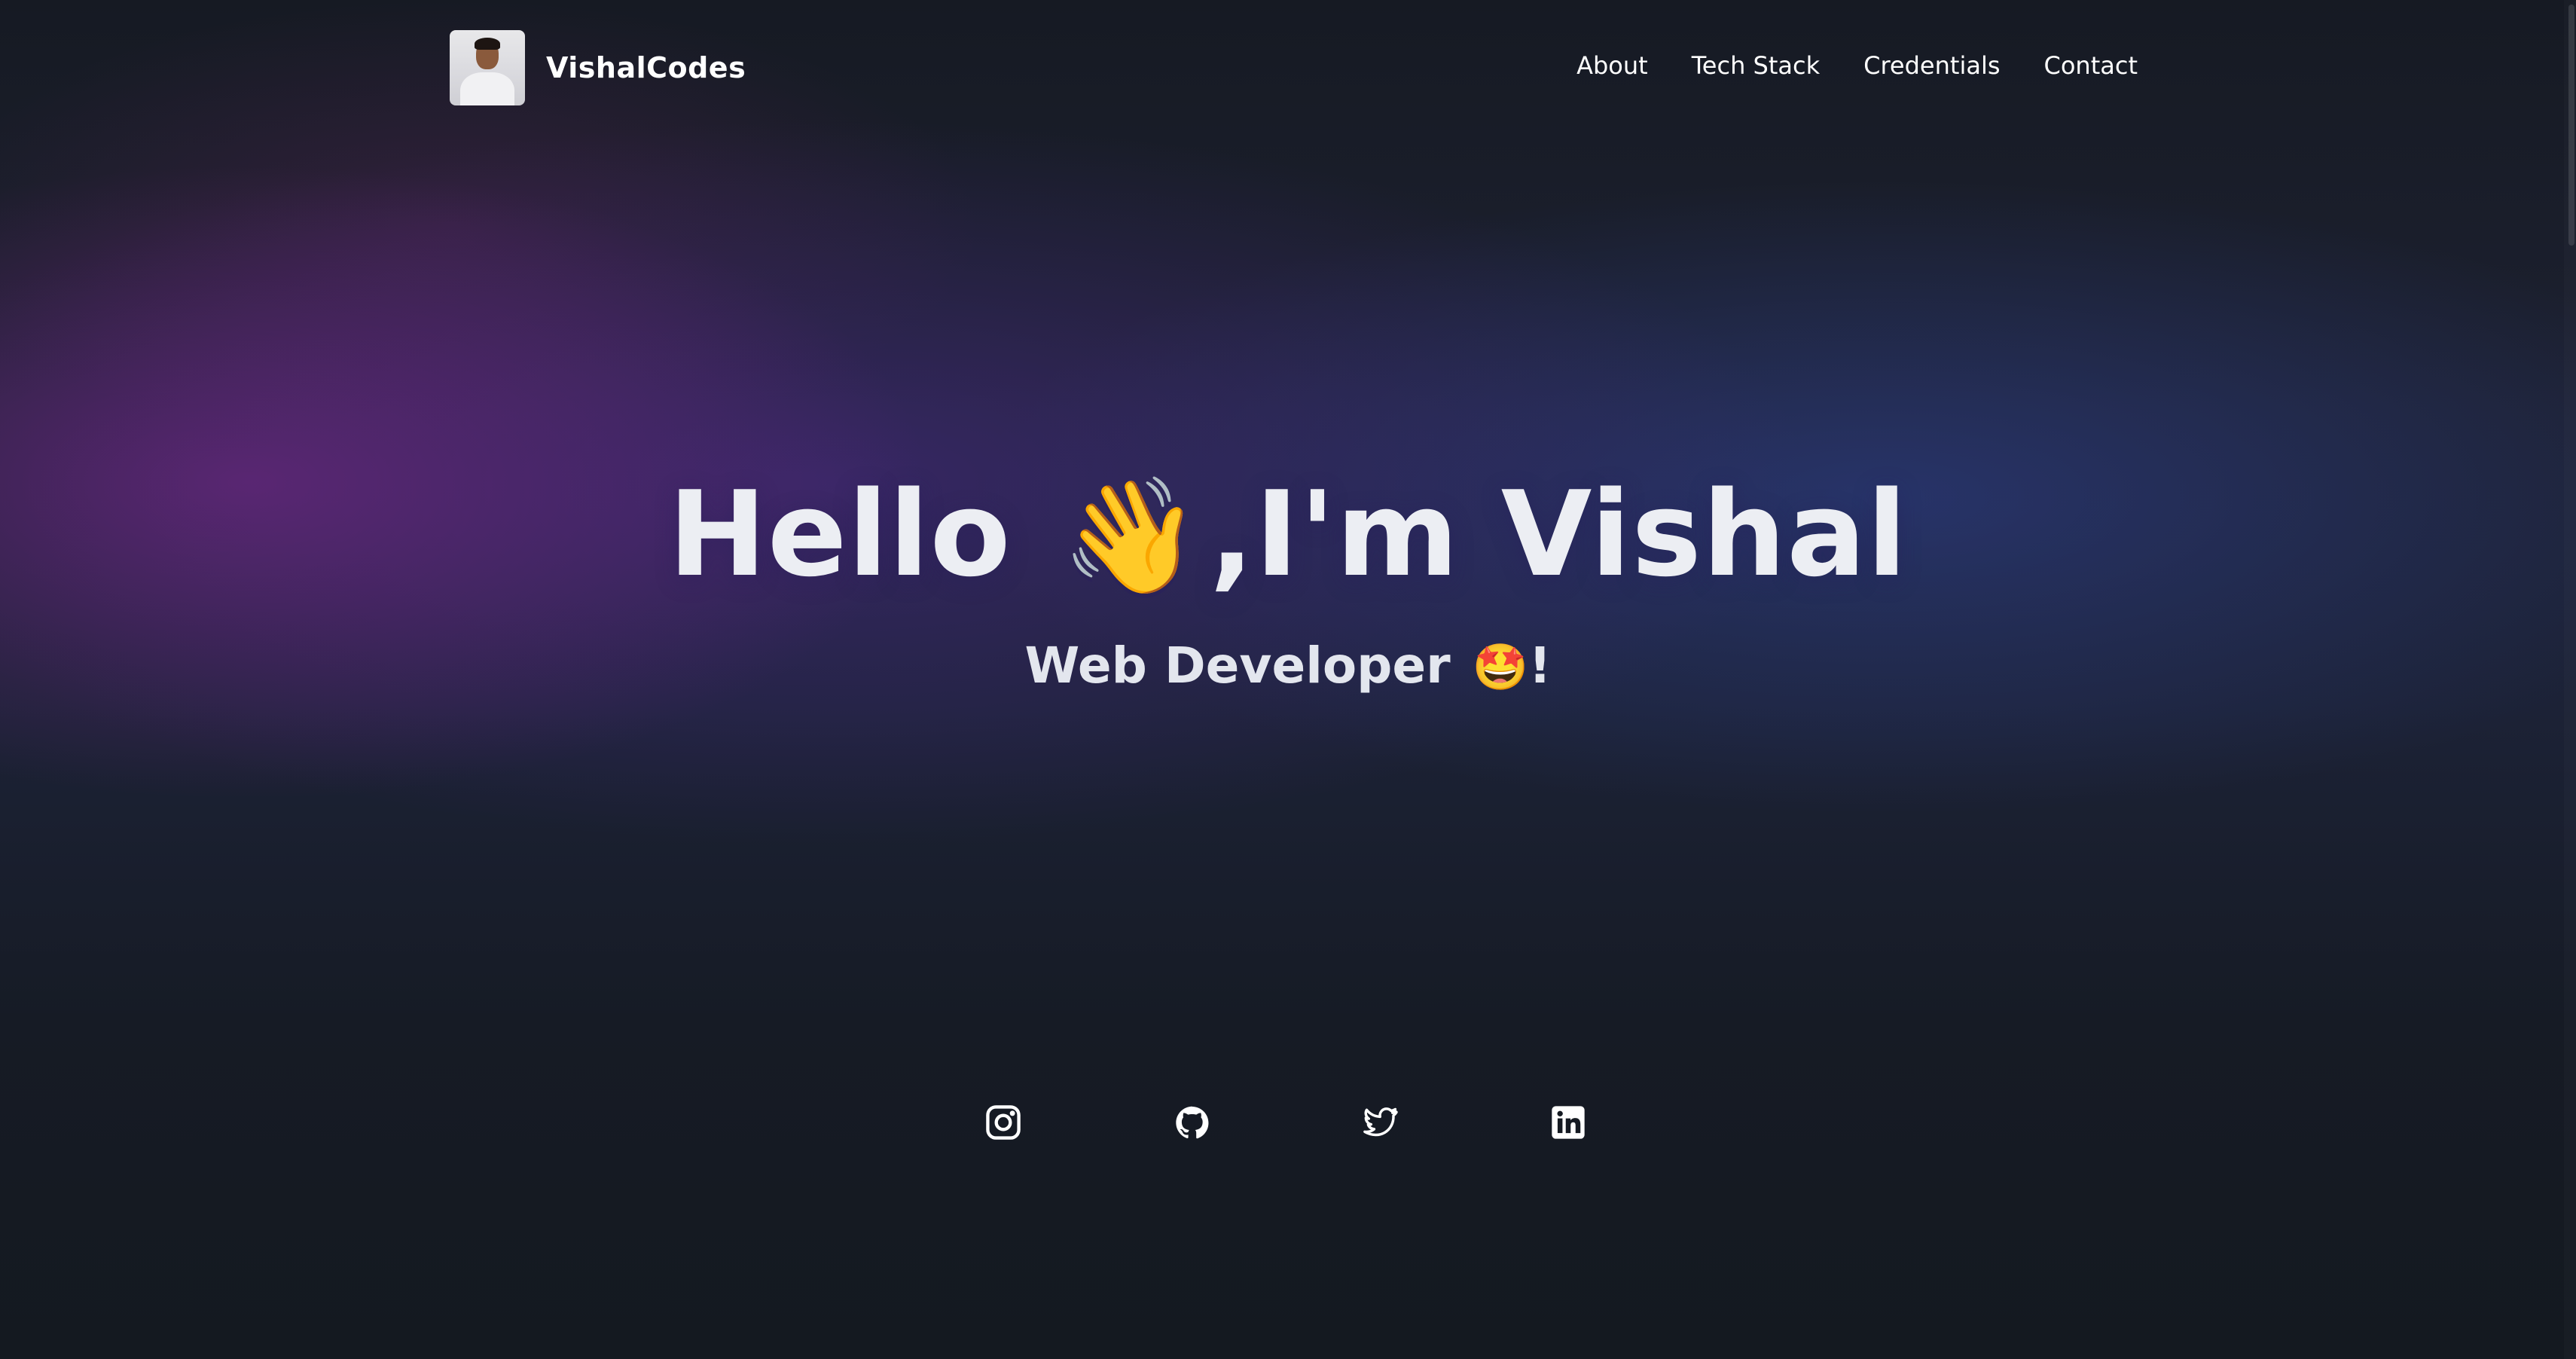 The image size is (2576, 1359). Describe the element at coordinates (488, 67) in the screenshot. I see `avatar` at that location.